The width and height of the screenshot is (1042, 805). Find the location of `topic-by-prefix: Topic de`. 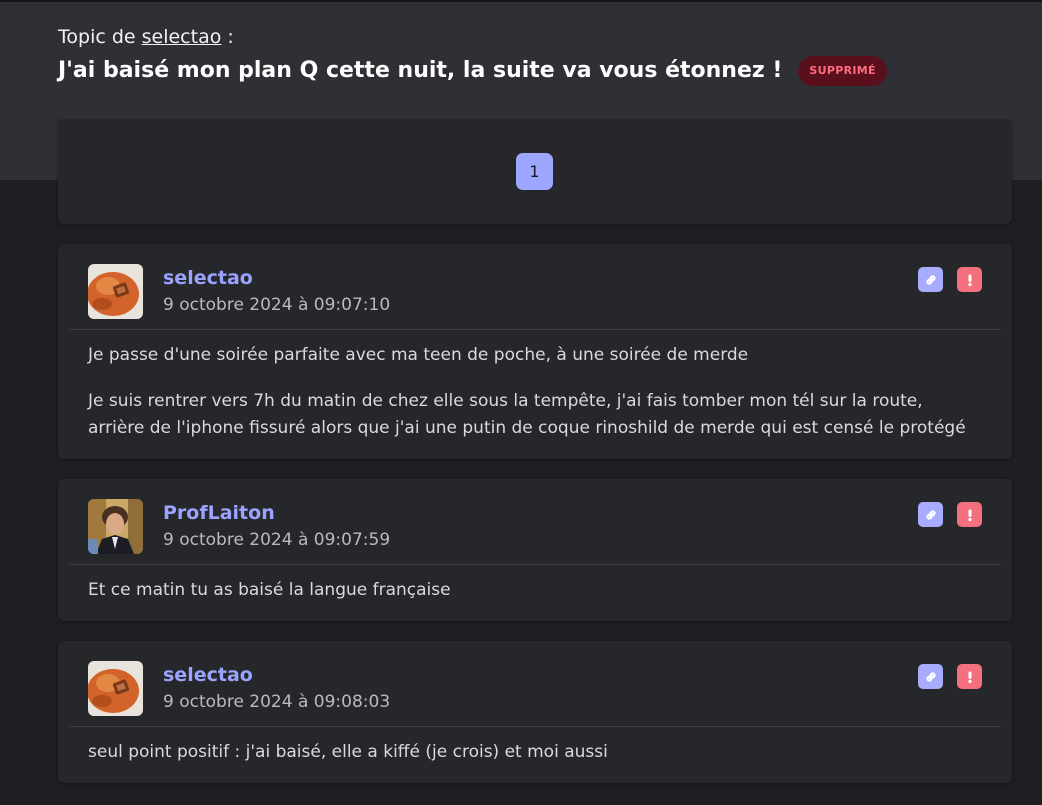

topic-by-prefix: Topic de is located at coordinates (97, 37).